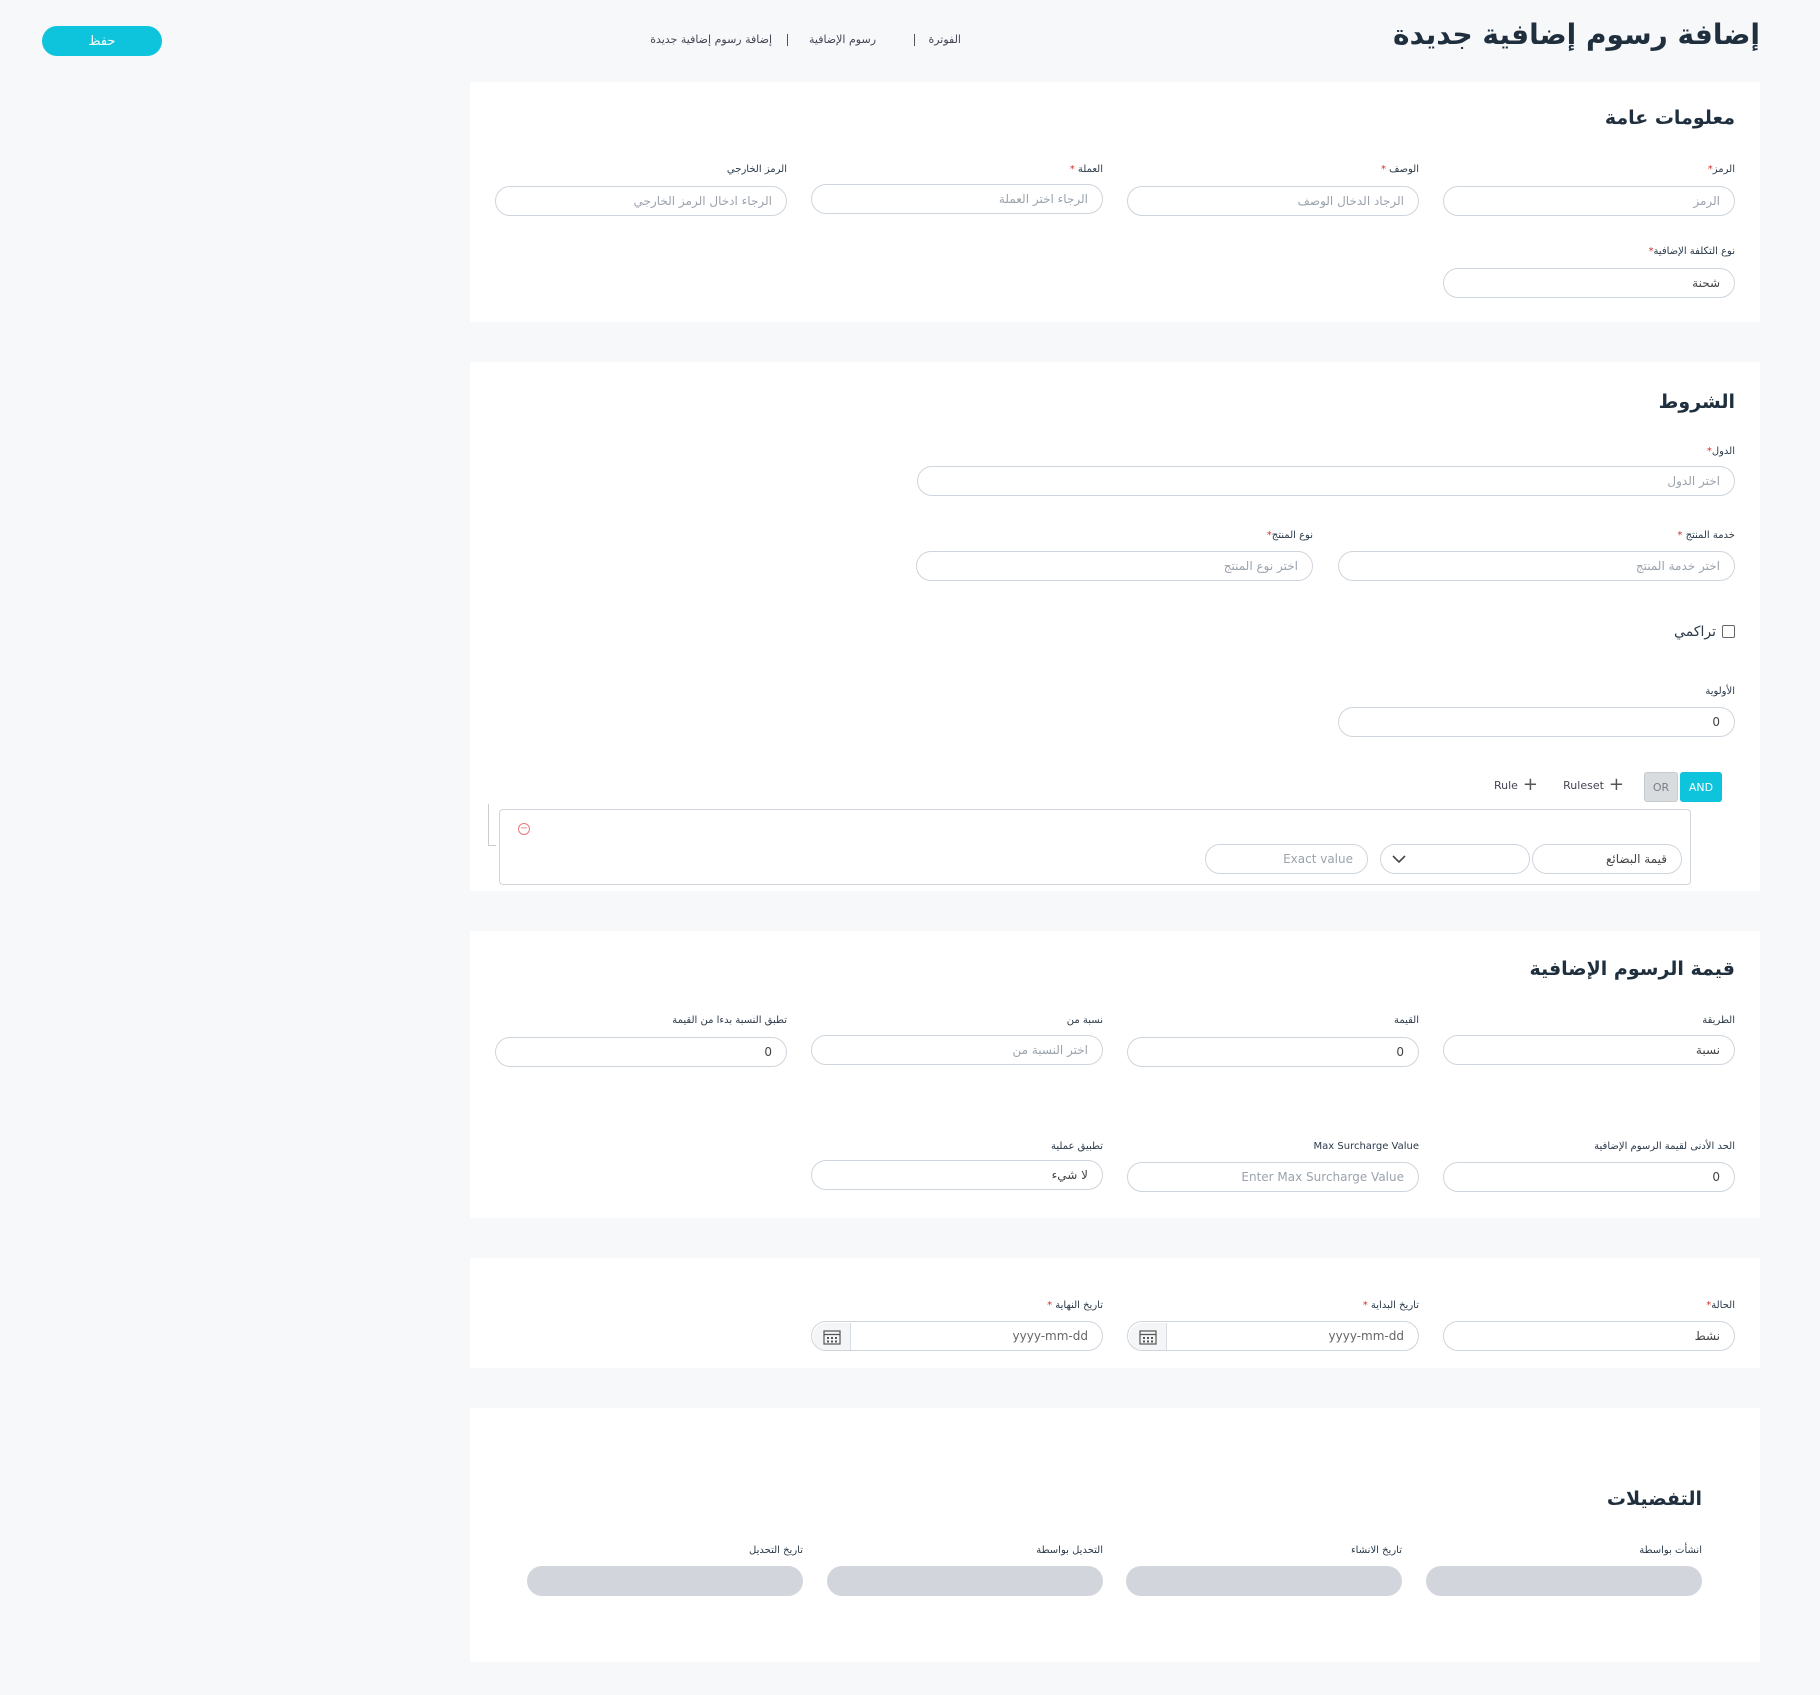 The image size is (1820, 1695). What do you see at coordinates (1286, 859) in the screenshot?
I see `rule-value-input: Exact value` at bounding box center [1286, 859].